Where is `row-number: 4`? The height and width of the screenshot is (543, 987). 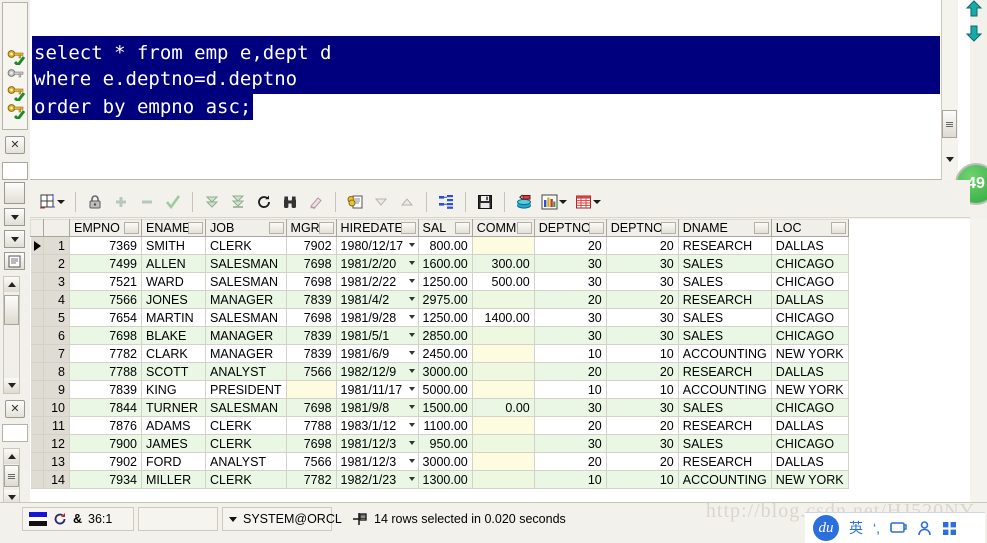
row-number: 4 is located at coordinates (56, 299).